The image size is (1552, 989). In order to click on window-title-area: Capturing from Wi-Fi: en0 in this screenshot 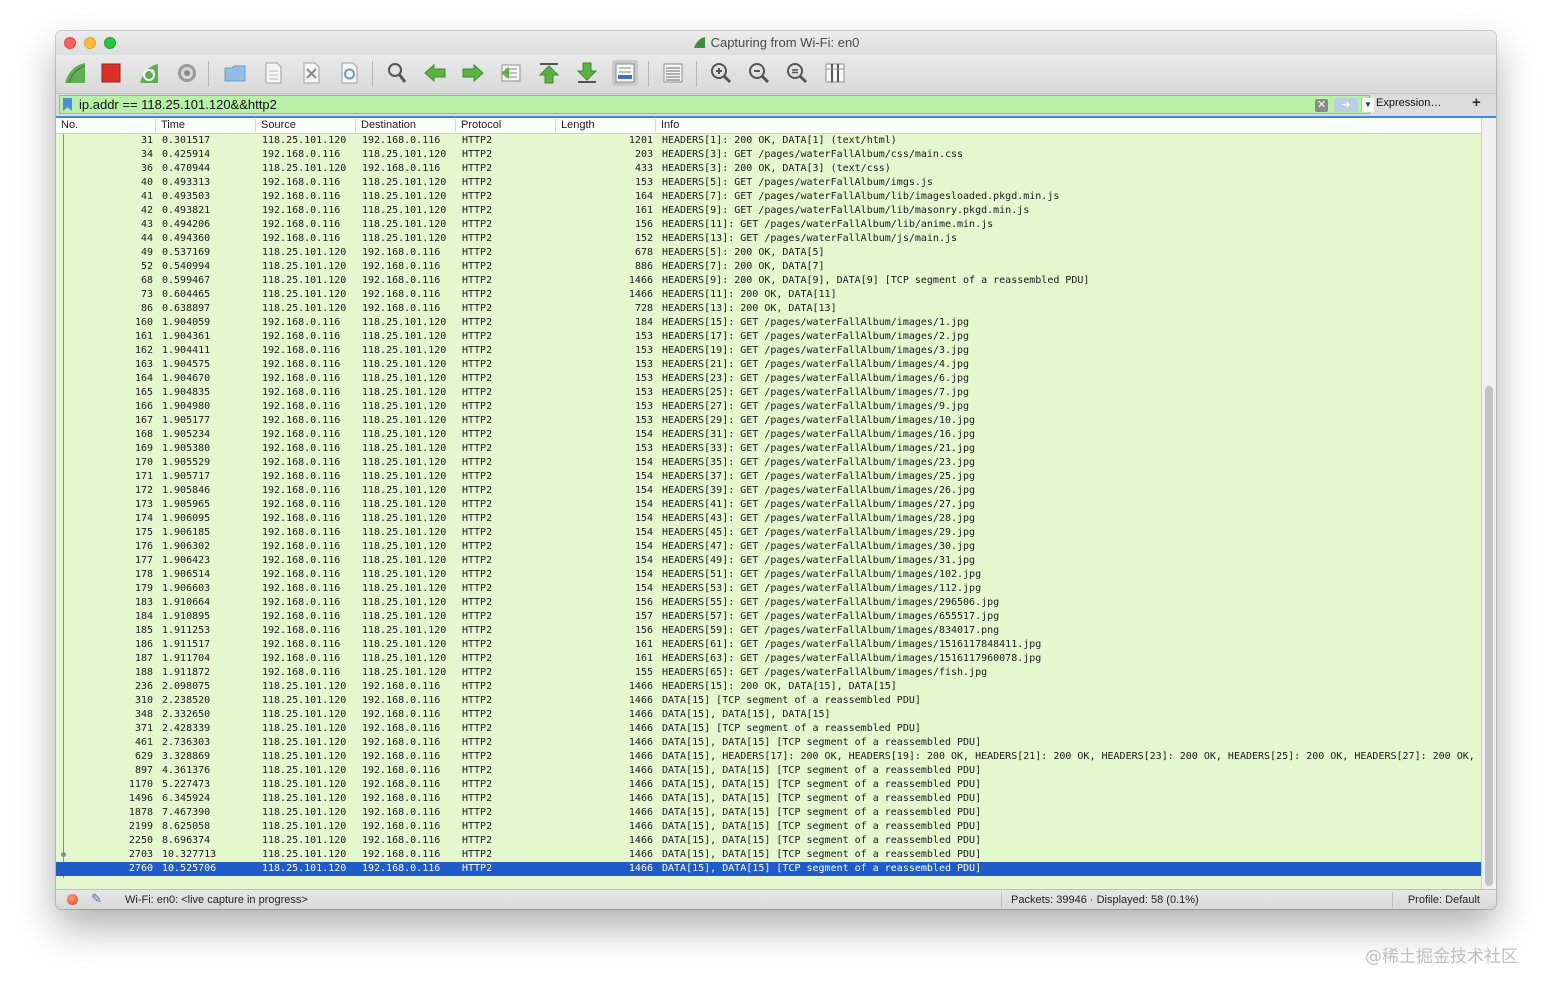, I will do `click(776, 42)`.